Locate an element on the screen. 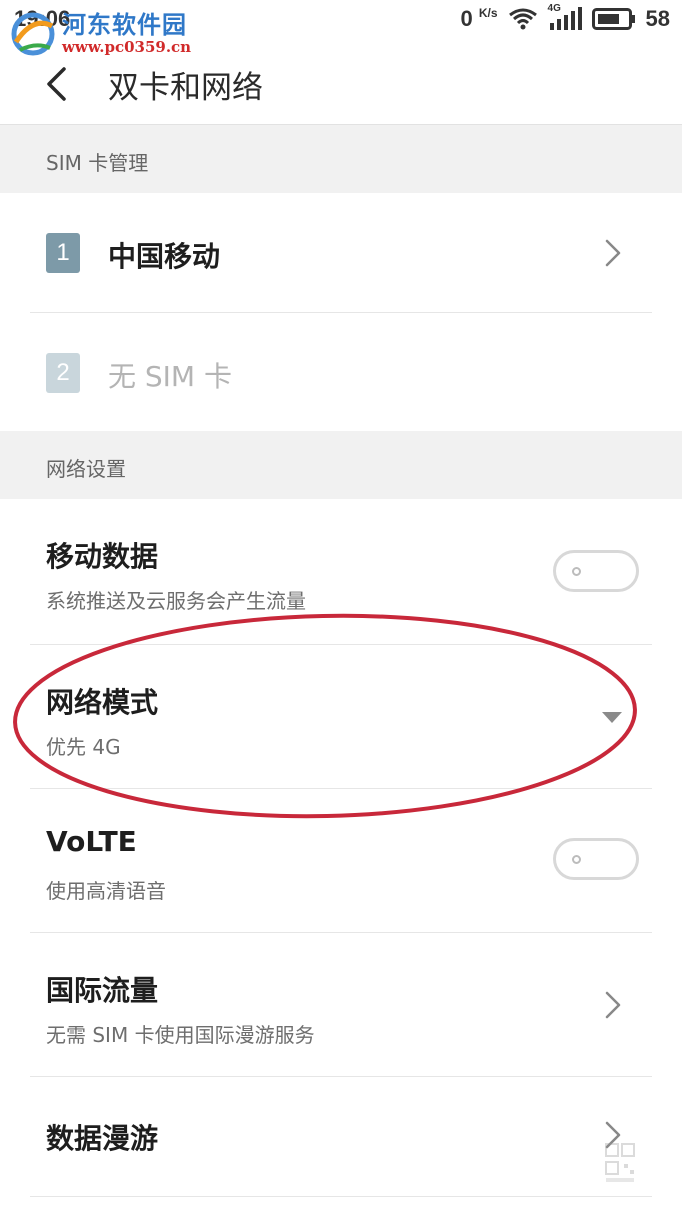 This screenshot has width=682, height=1212. wifi-icon is located at coordinates (522, 19).